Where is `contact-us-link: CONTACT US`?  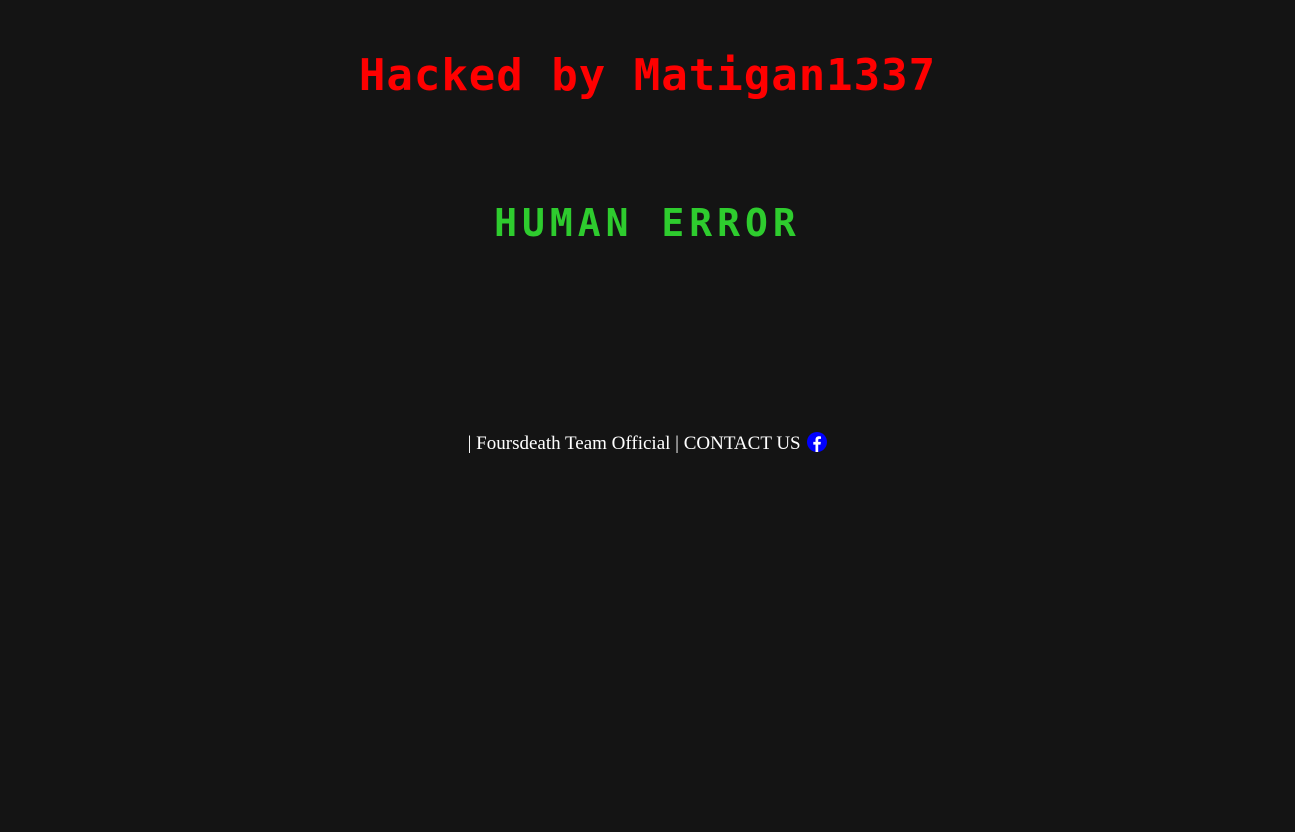
contact-us-link: CONTACT US is located at coordinates (755, 443).